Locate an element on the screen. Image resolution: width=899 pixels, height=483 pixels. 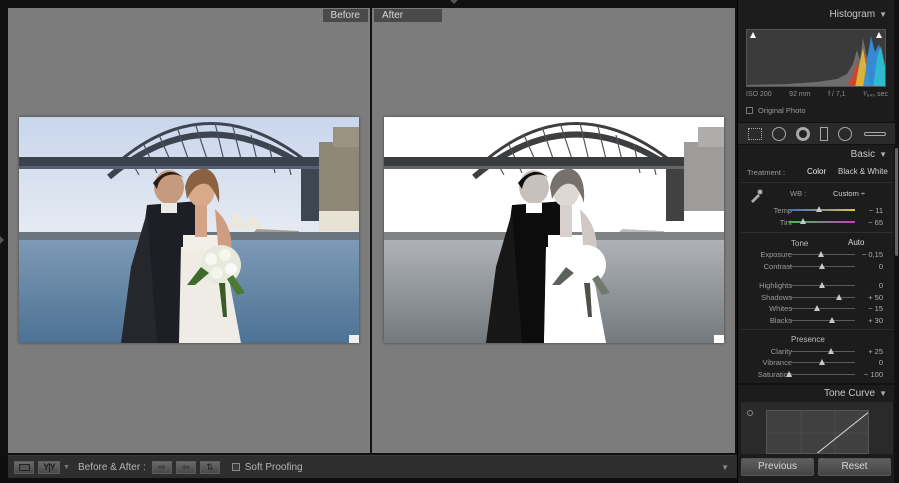
toolbar-menu-caret-icon: ▼ is located at coordinates (725, 467).